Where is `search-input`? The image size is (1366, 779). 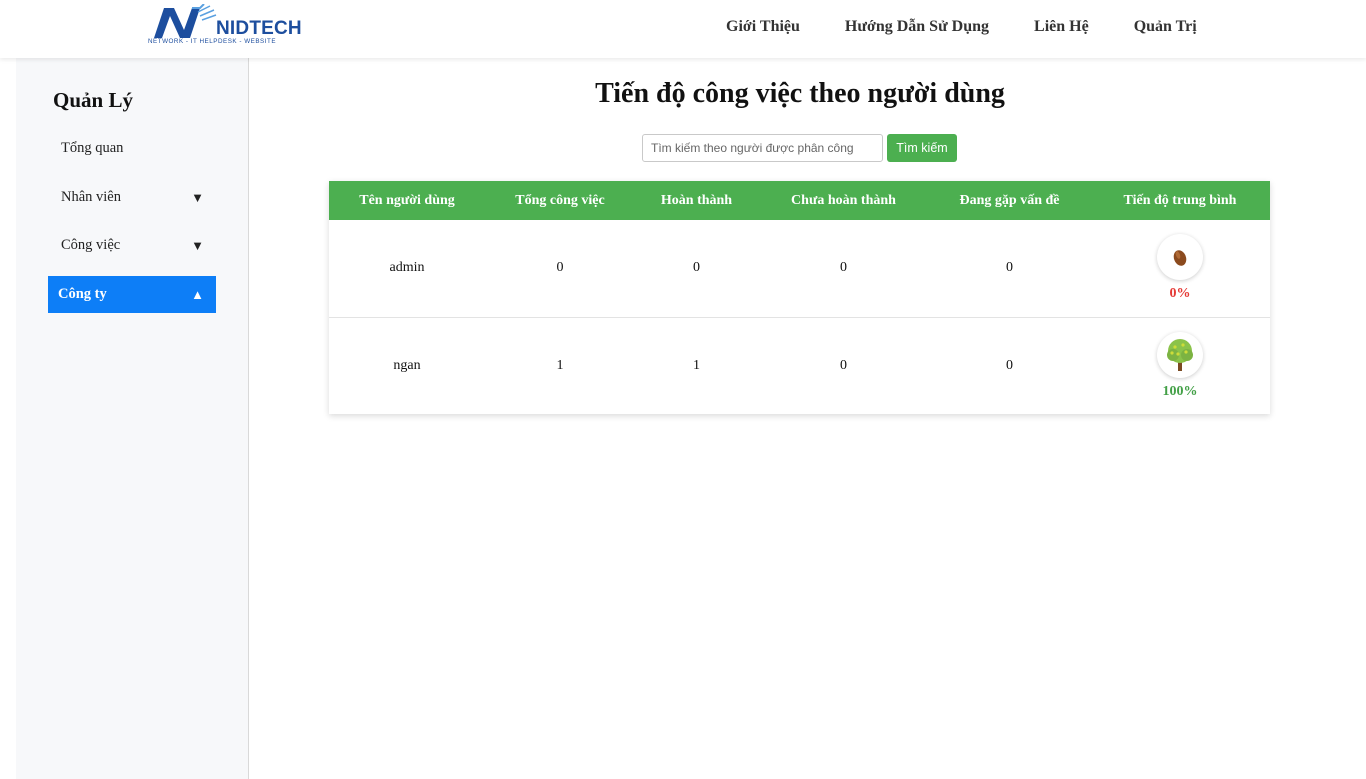 search-input is located at coordinates (762, 148).